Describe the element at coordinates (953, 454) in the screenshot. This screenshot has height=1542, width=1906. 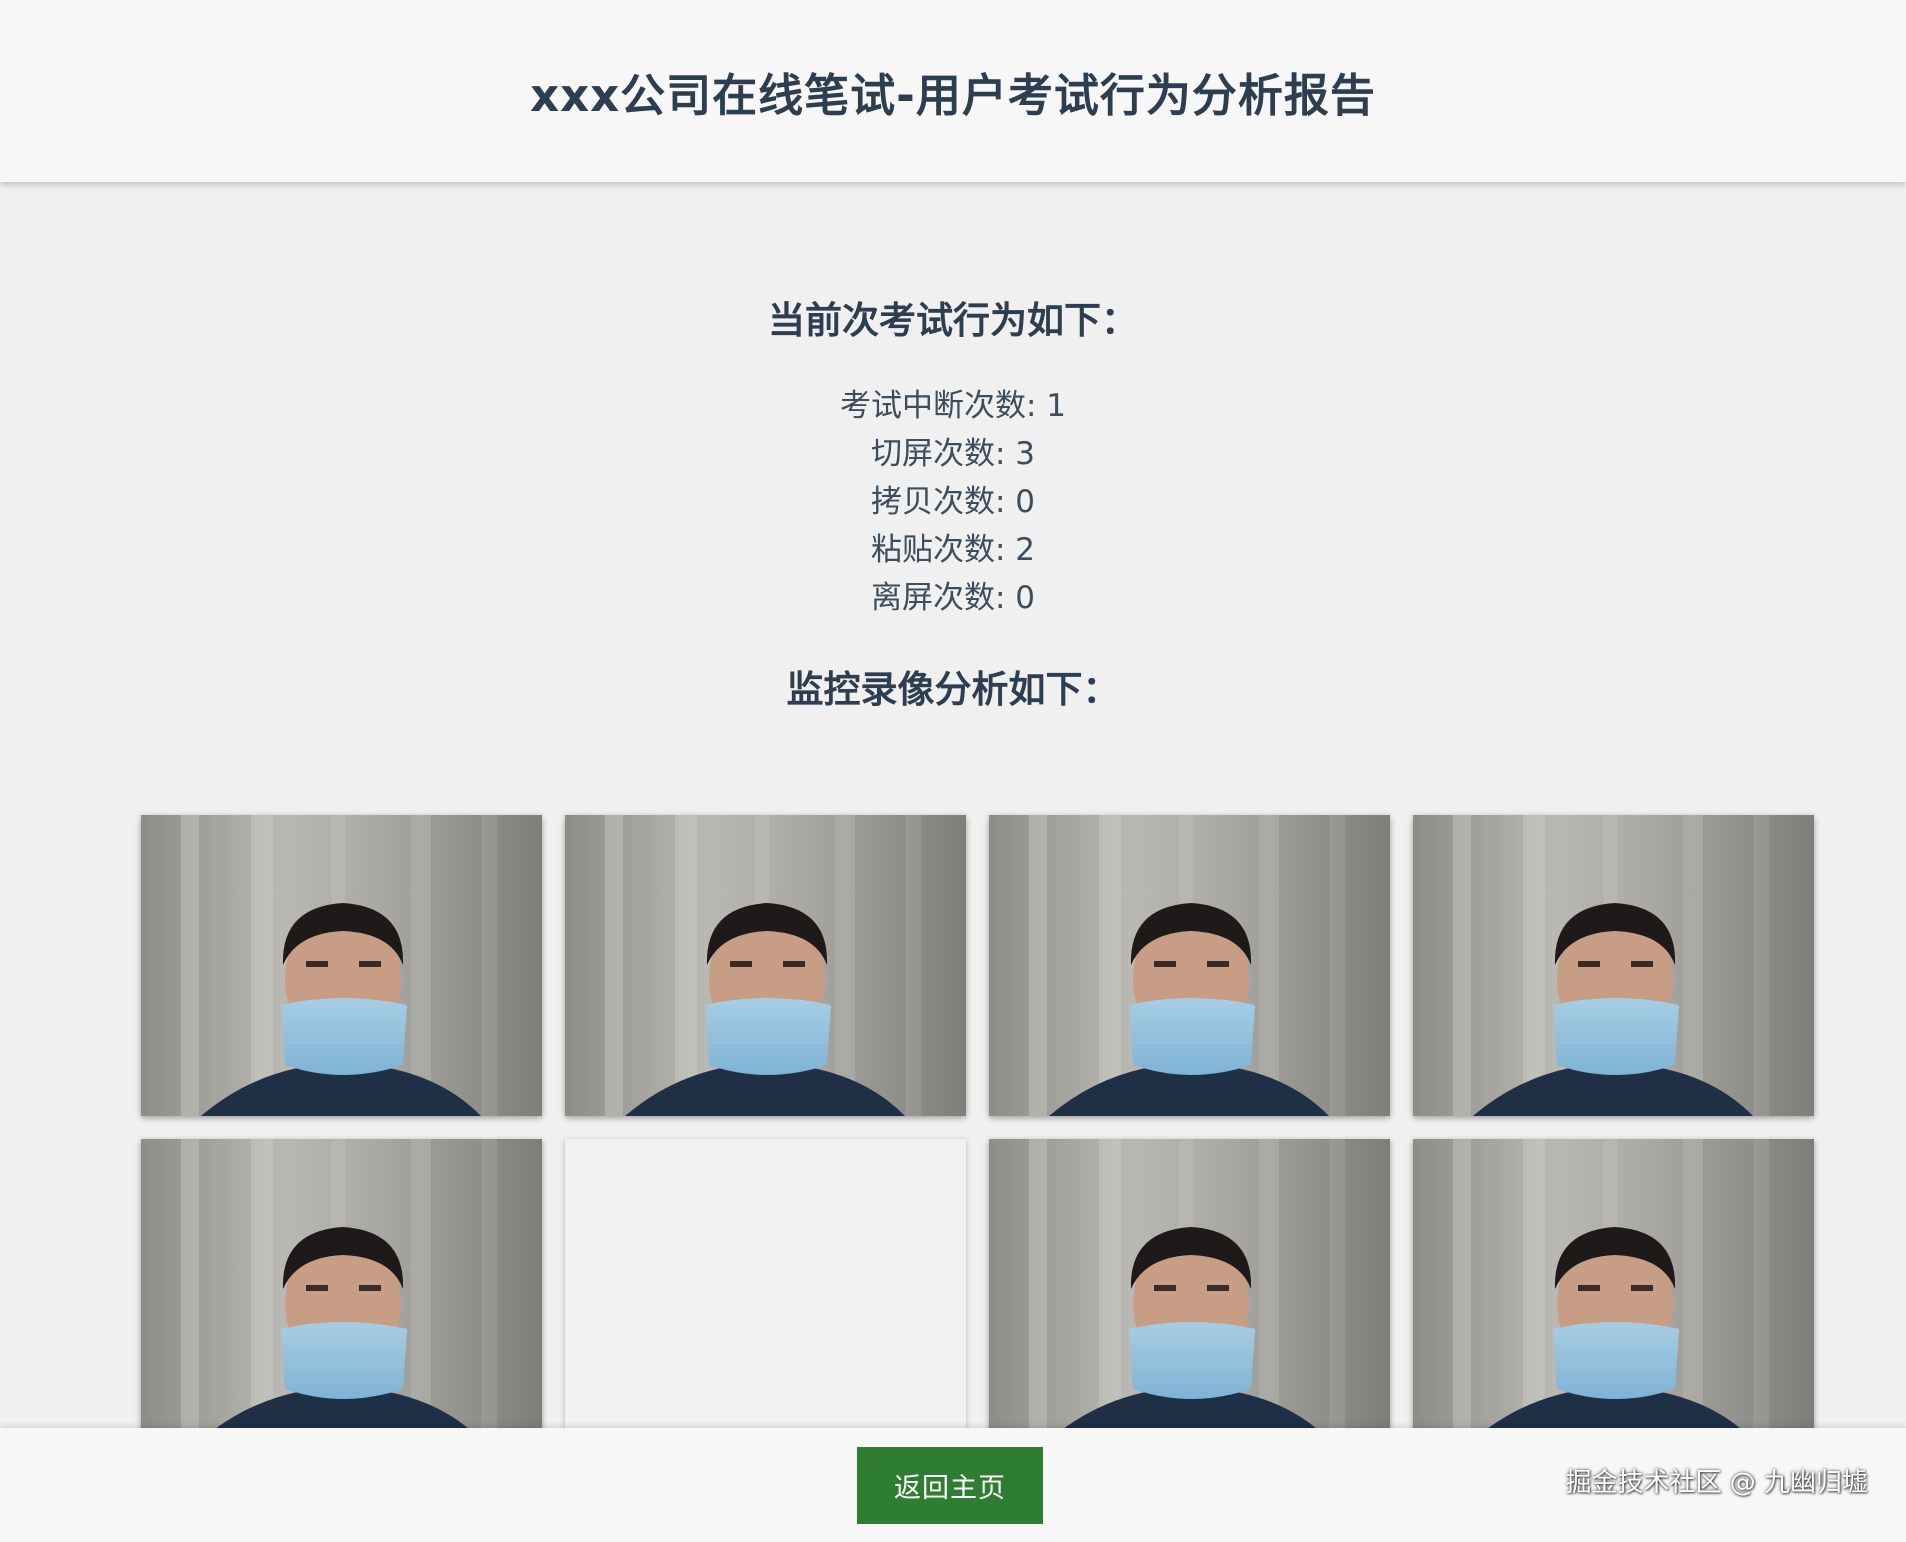
I see `stat-switch-screen-count: 切屏次数: 3` at that location.